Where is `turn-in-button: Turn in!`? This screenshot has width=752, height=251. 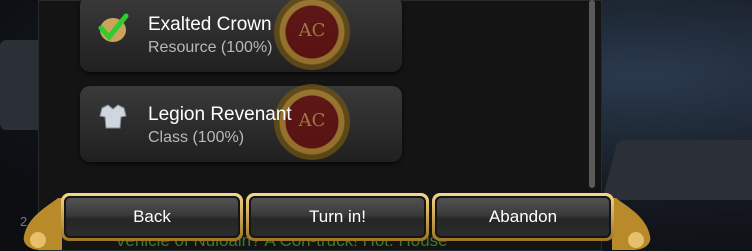 turn-in-button: Turn in! is located at coordinates (337, 217).